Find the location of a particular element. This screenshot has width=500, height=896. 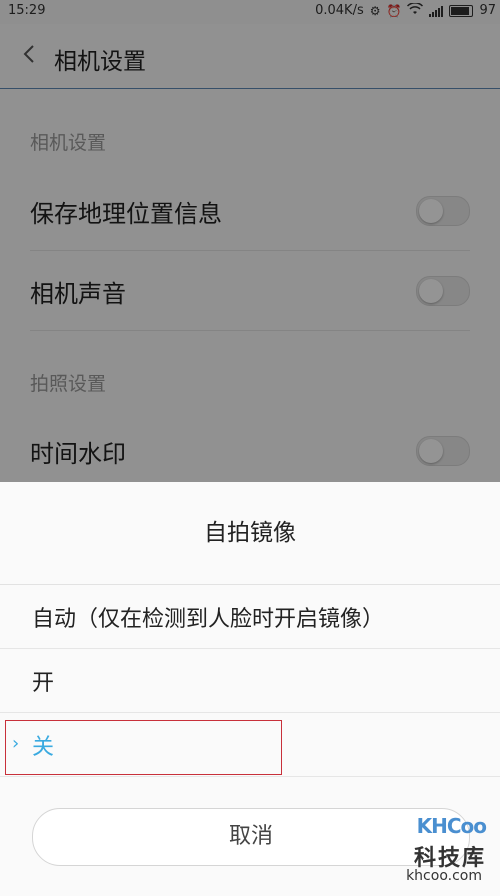

option-label: 开 is located at coordinates (43, 683).